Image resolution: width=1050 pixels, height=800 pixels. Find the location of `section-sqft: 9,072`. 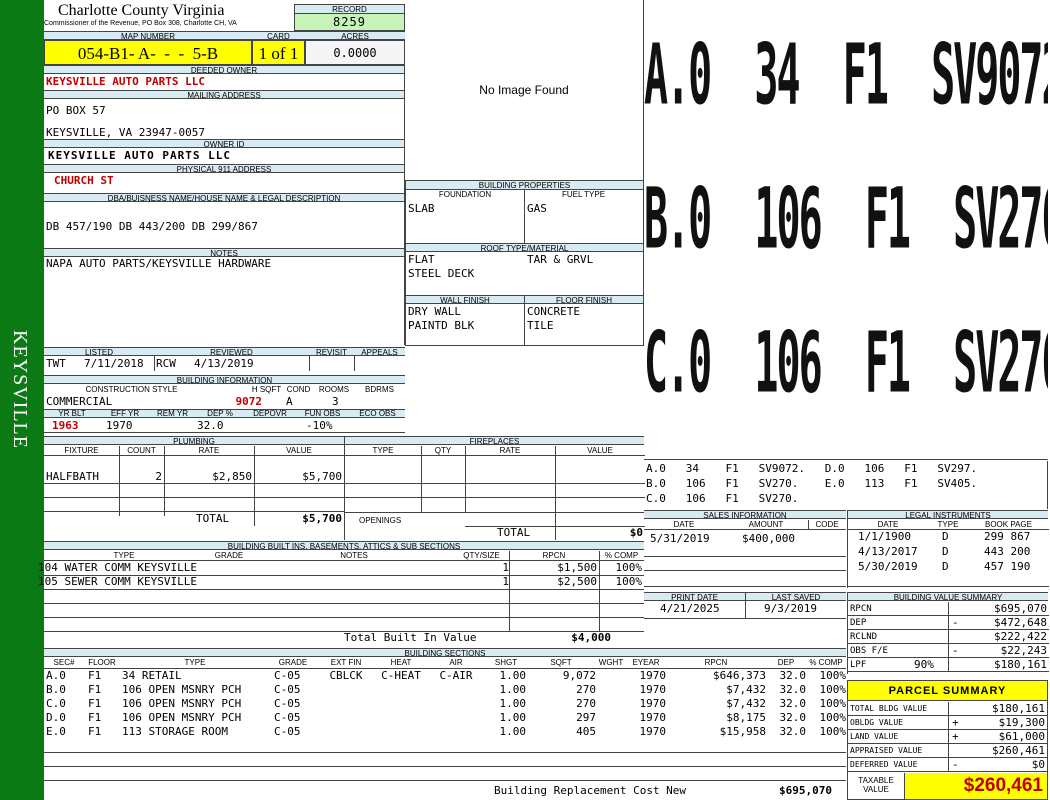

section-sqft: 9,072 is located at coordinates (579, 675).